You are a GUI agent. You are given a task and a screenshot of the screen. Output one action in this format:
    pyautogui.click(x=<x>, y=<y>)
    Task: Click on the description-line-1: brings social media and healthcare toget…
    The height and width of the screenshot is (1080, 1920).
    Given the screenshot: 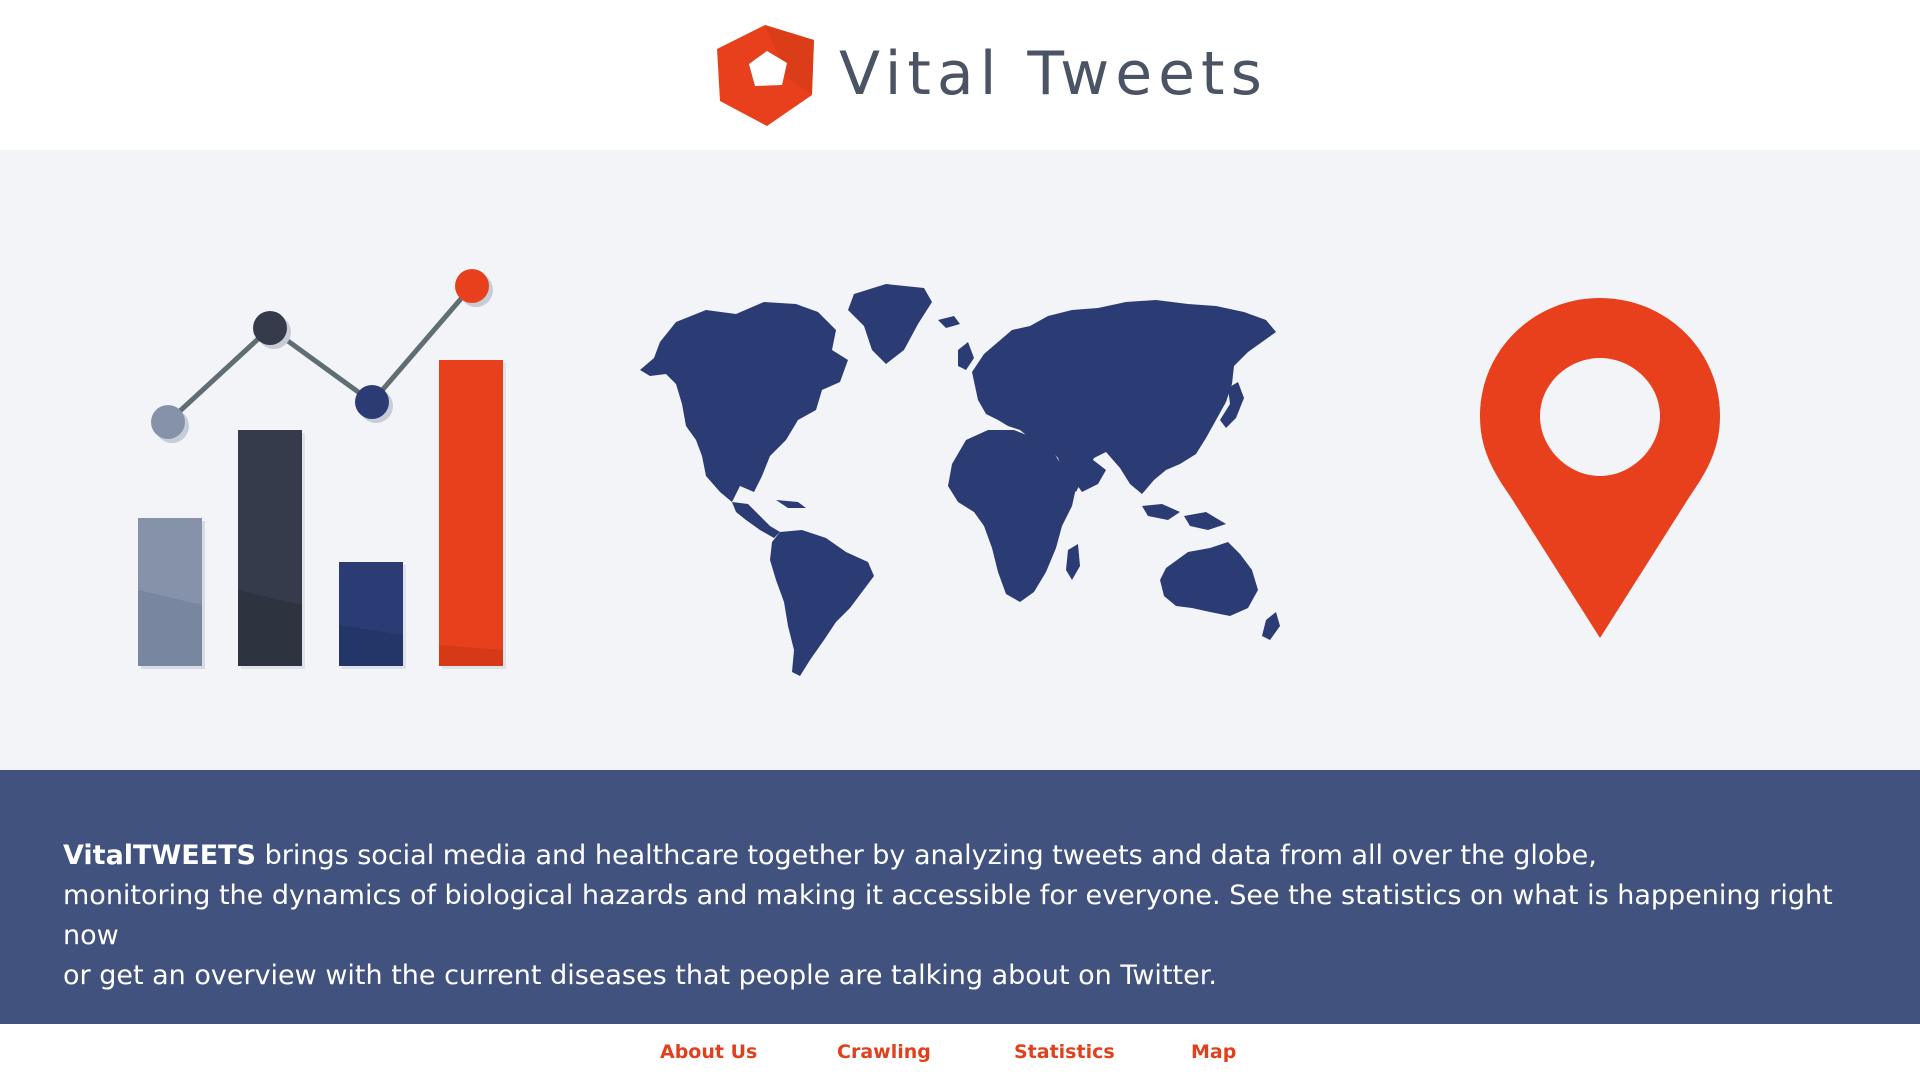 What is the action you would take?
    pyautogui.click(x=926, y=855)
    